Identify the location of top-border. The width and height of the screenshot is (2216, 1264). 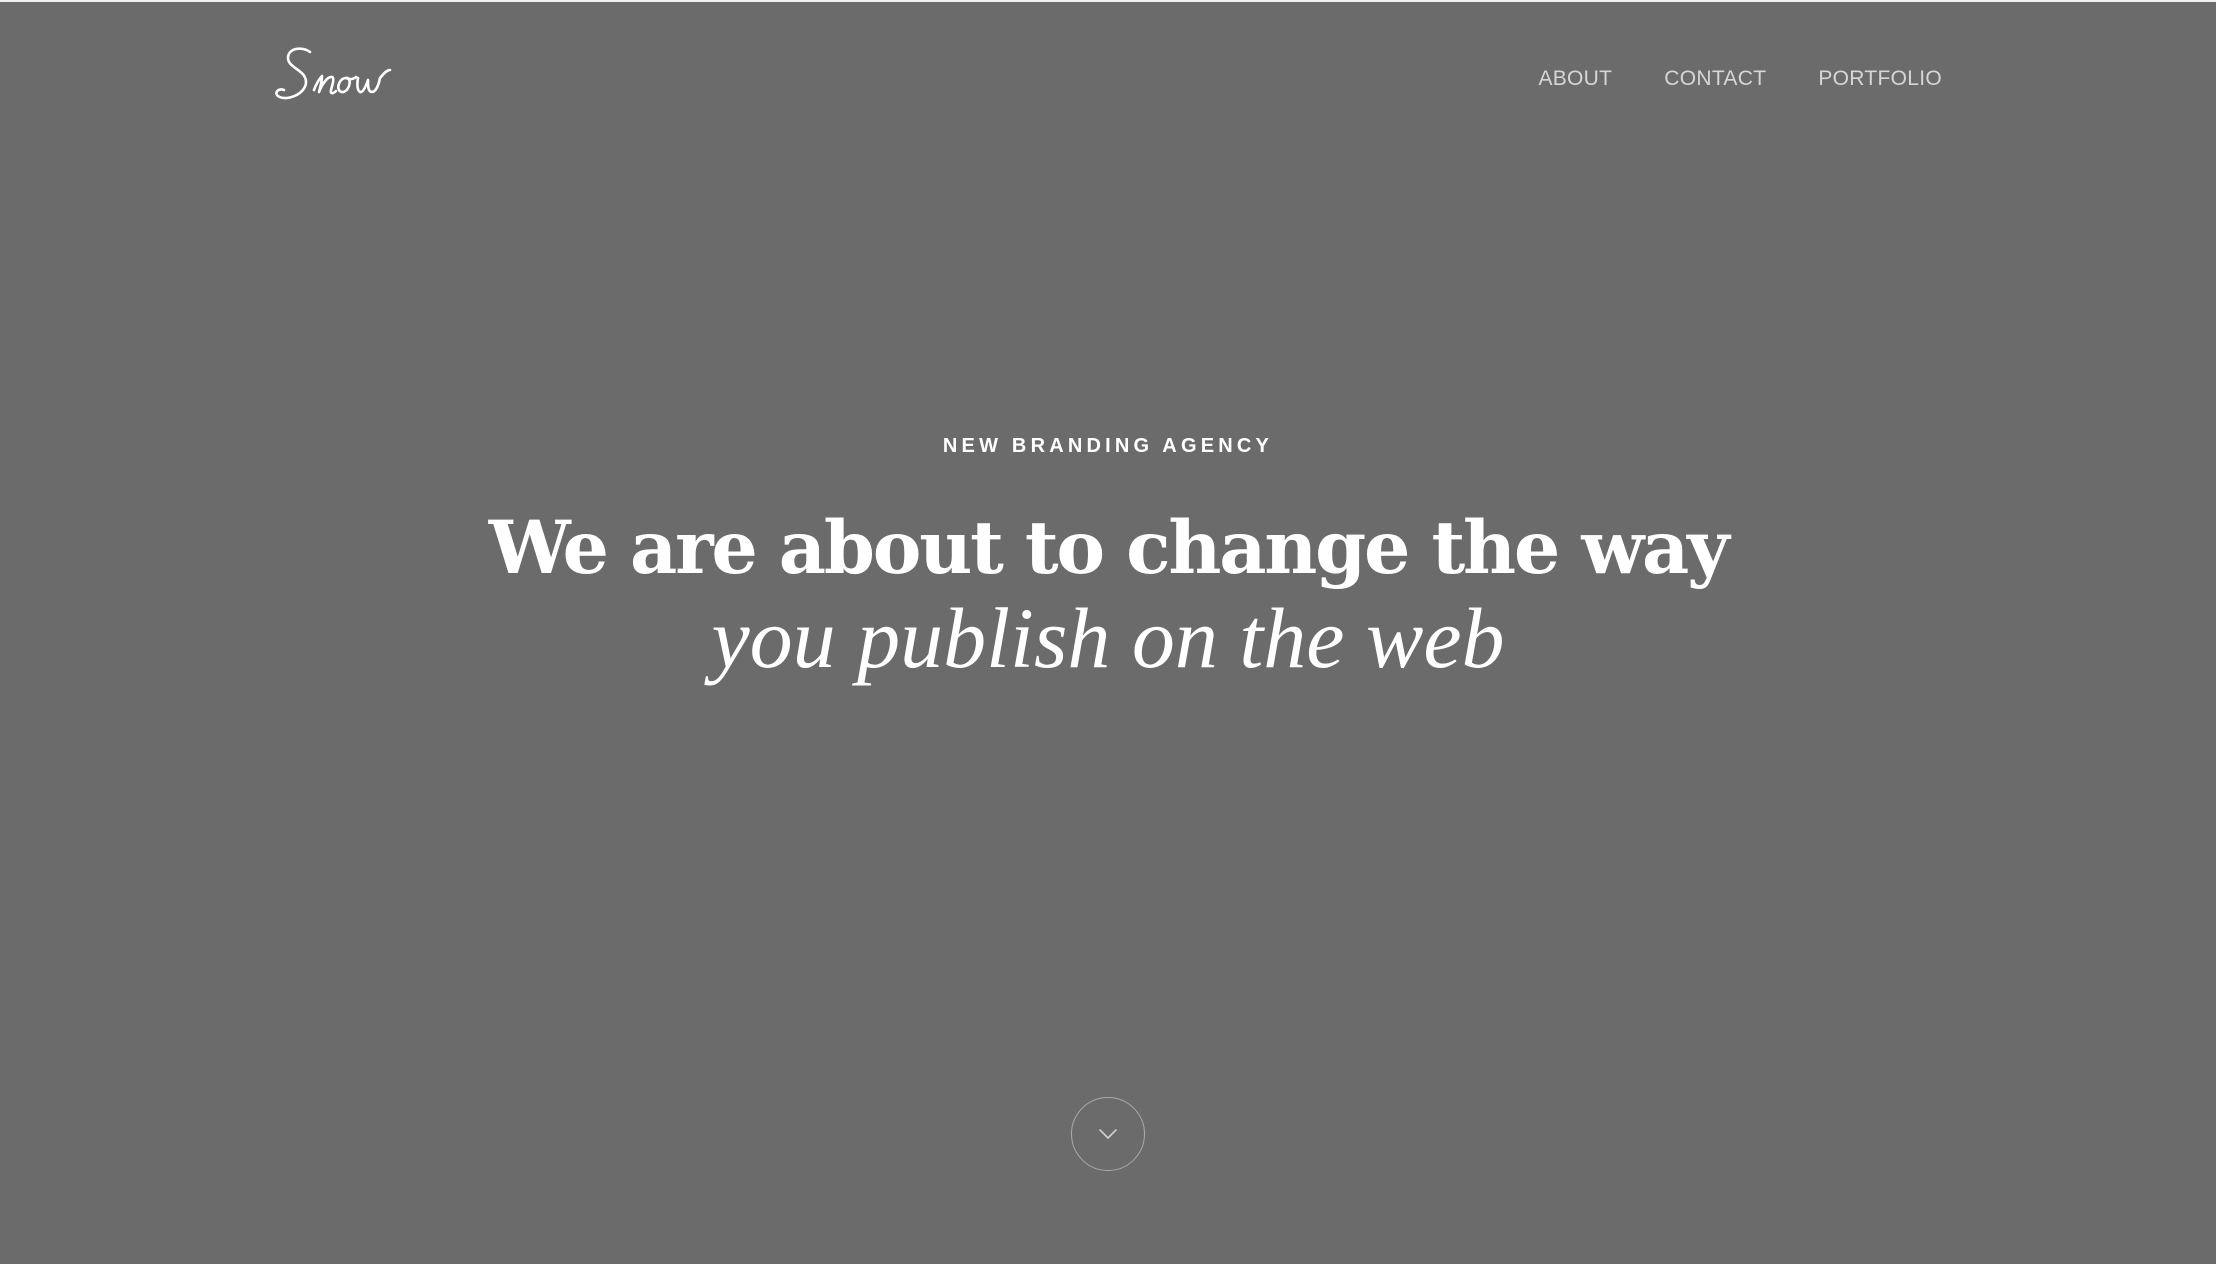
(1108, 1).